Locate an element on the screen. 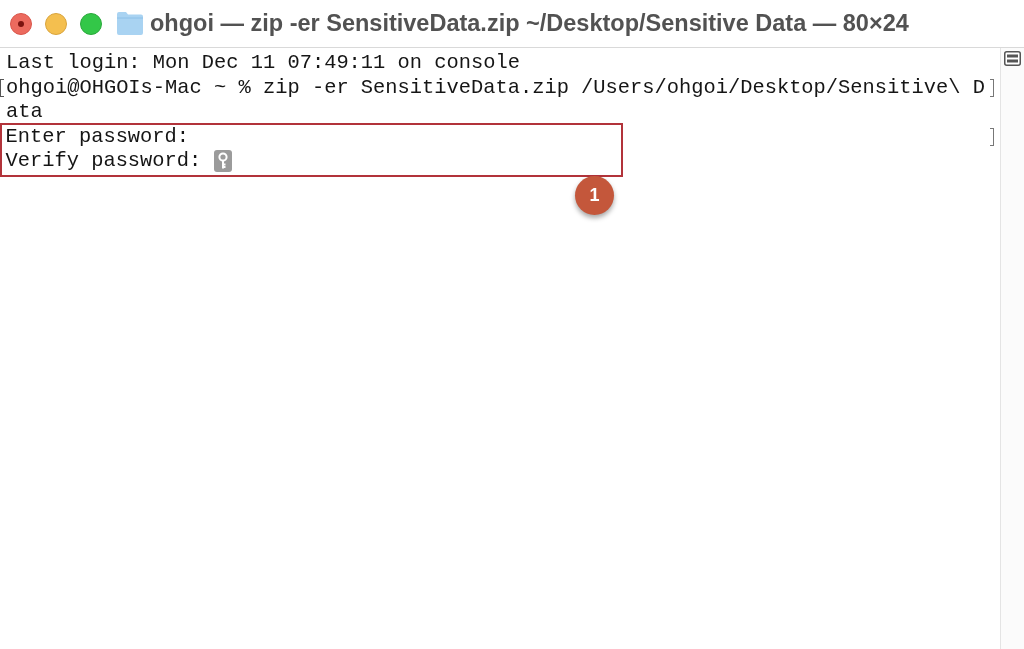 The image size is (1024, 649). step-number-marker: 1 is located at coordinates (594, 195).